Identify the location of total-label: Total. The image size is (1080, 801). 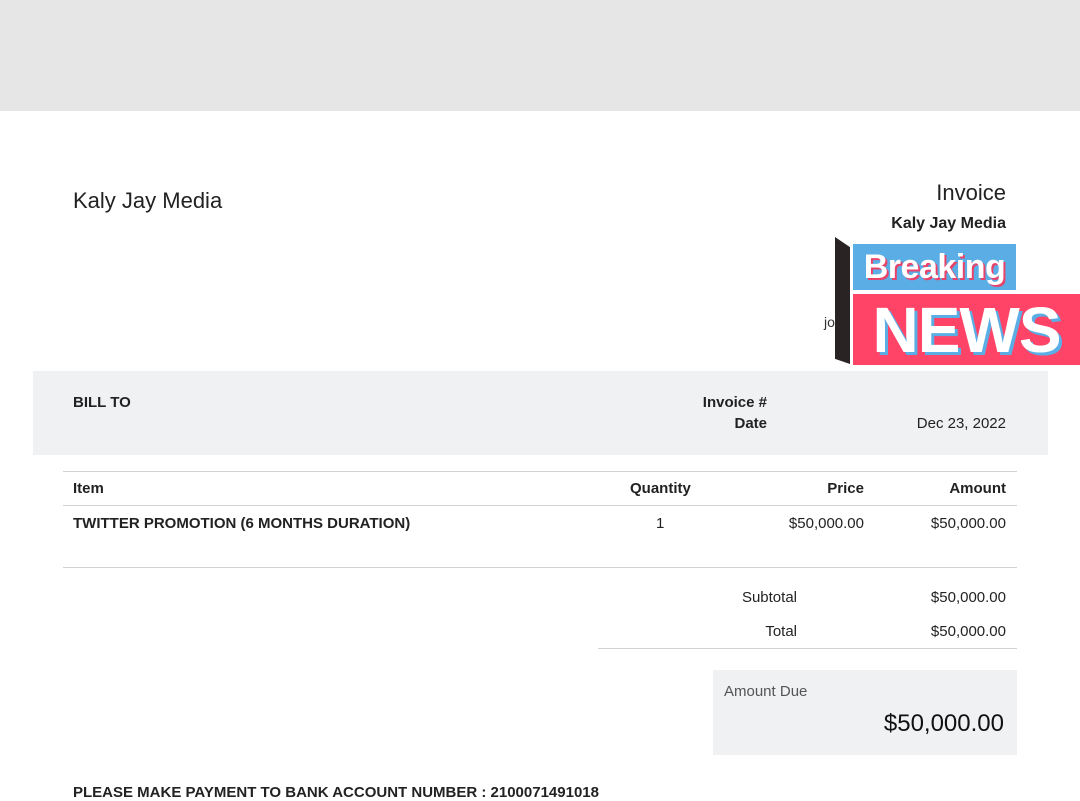
(781, 631).